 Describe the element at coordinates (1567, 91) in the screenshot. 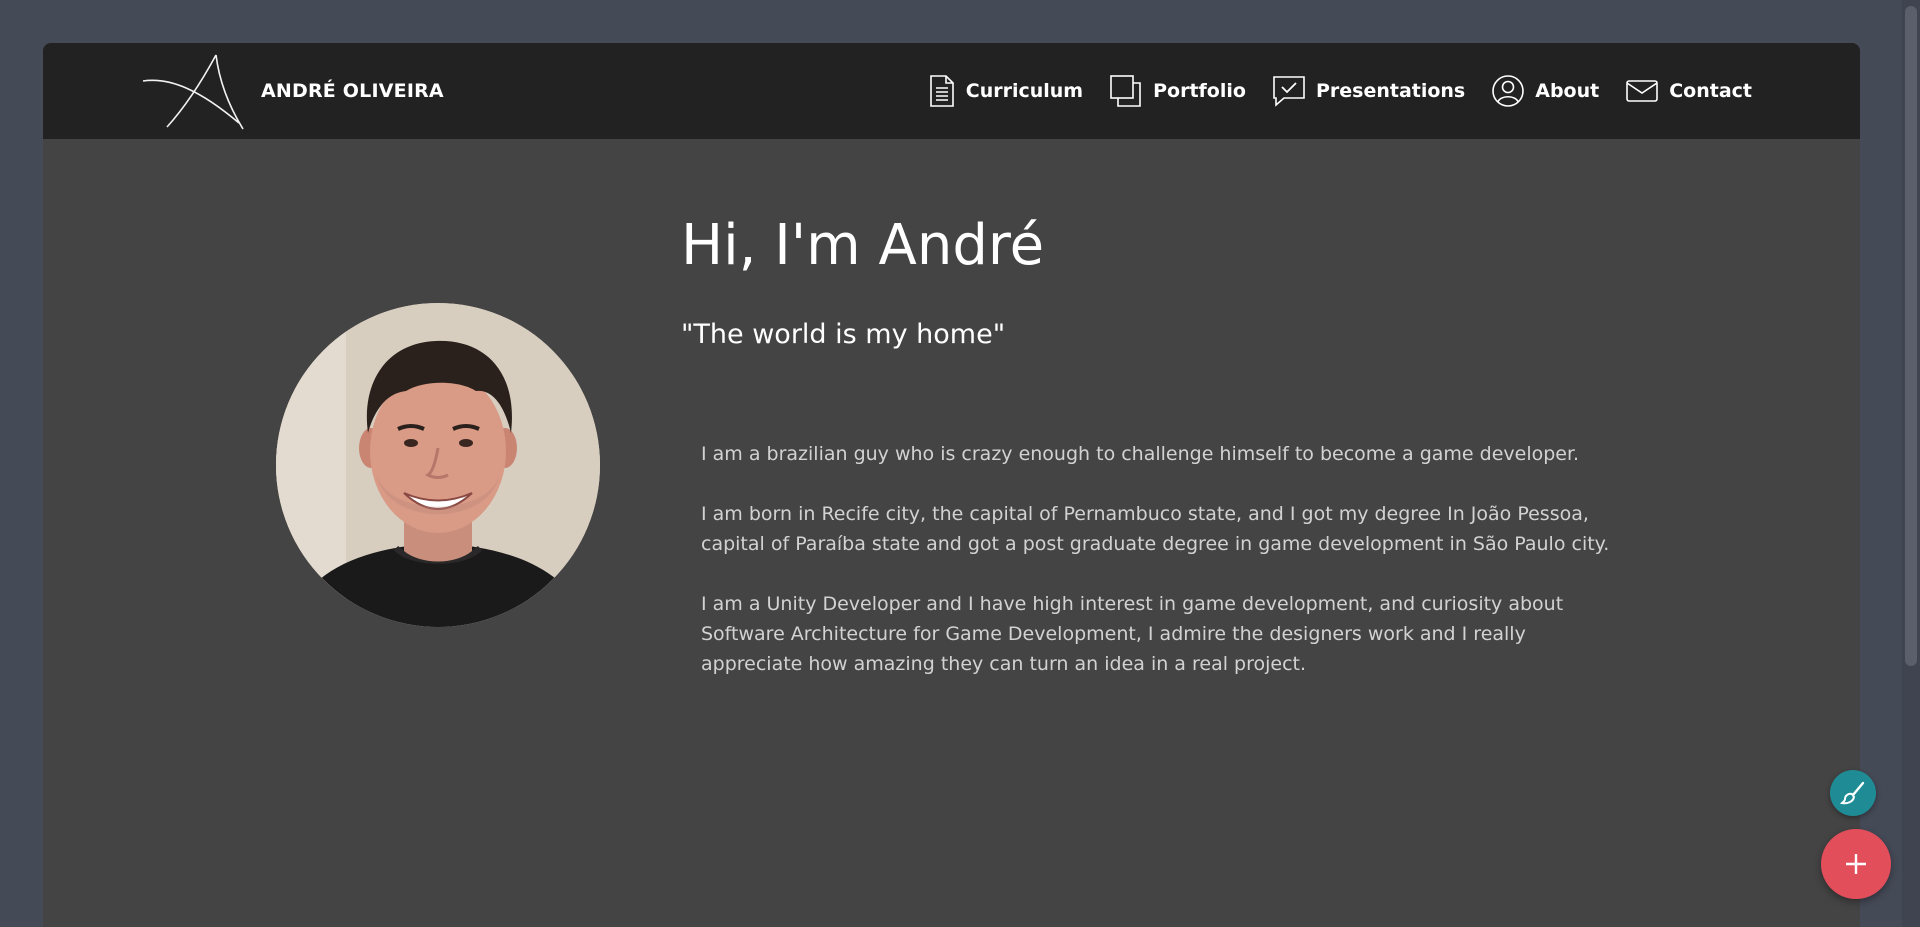

I see `nav-label-about: About` at that location.